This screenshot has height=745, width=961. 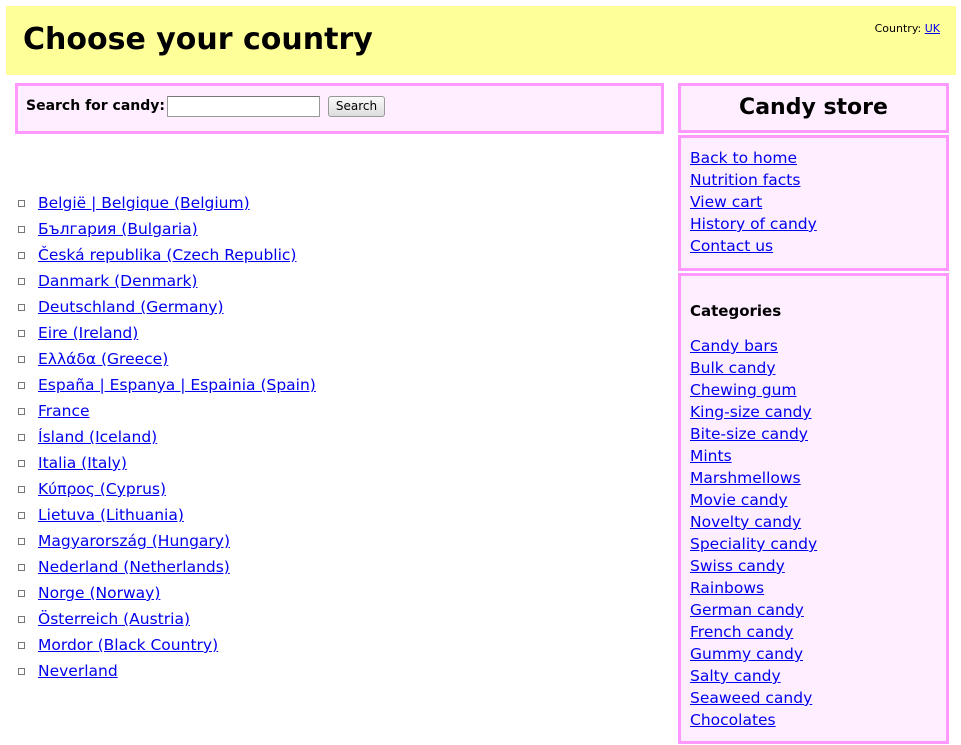 I want to click on country-link: България (Bulgaria), so click(x=118, y=229).